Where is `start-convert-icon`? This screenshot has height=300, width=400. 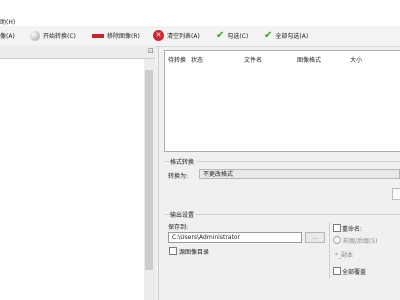
start-convert-icon is located at coordinates (35, 35).